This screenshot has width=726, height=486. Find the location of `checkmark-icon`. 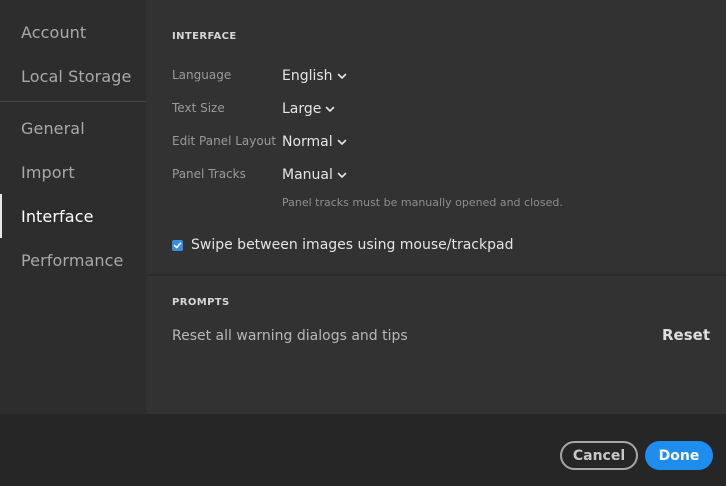

checkmark-icon is located at coordinates (177, 245).